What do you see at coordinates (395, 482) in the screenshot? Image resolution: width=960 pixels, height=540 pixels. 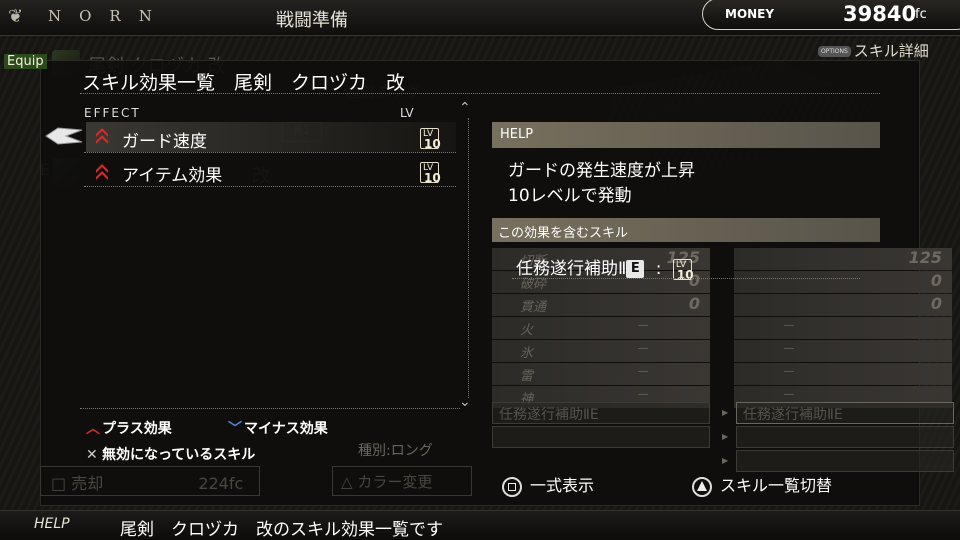 I see `bg-color-change-label: カラー変更` at bounding box center [395, 482].